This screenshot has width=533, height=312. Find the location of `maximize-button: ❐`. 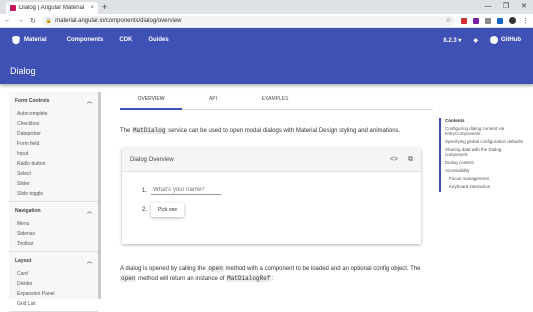

maximize-button: ❐ is located at coordinates (506, 7).